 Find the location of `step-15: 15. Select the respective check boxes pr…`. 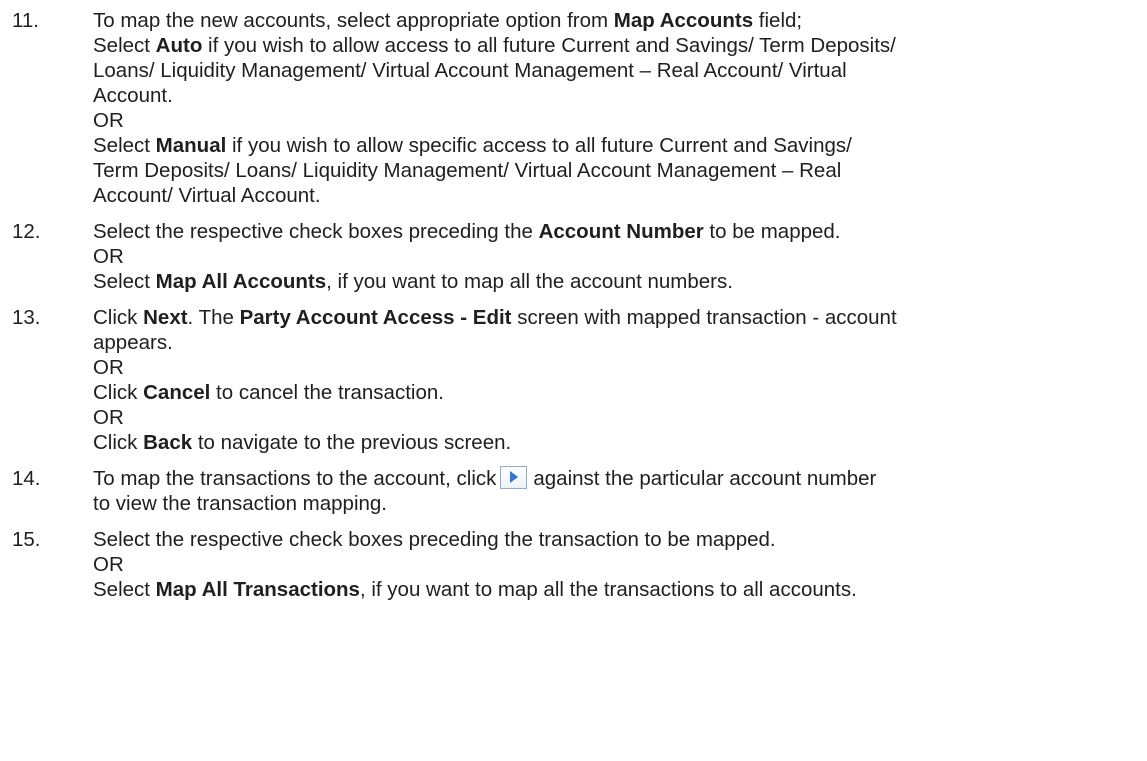

step-15: 15. Select the respective check boxes pr… is located at coordinates (573, 564).